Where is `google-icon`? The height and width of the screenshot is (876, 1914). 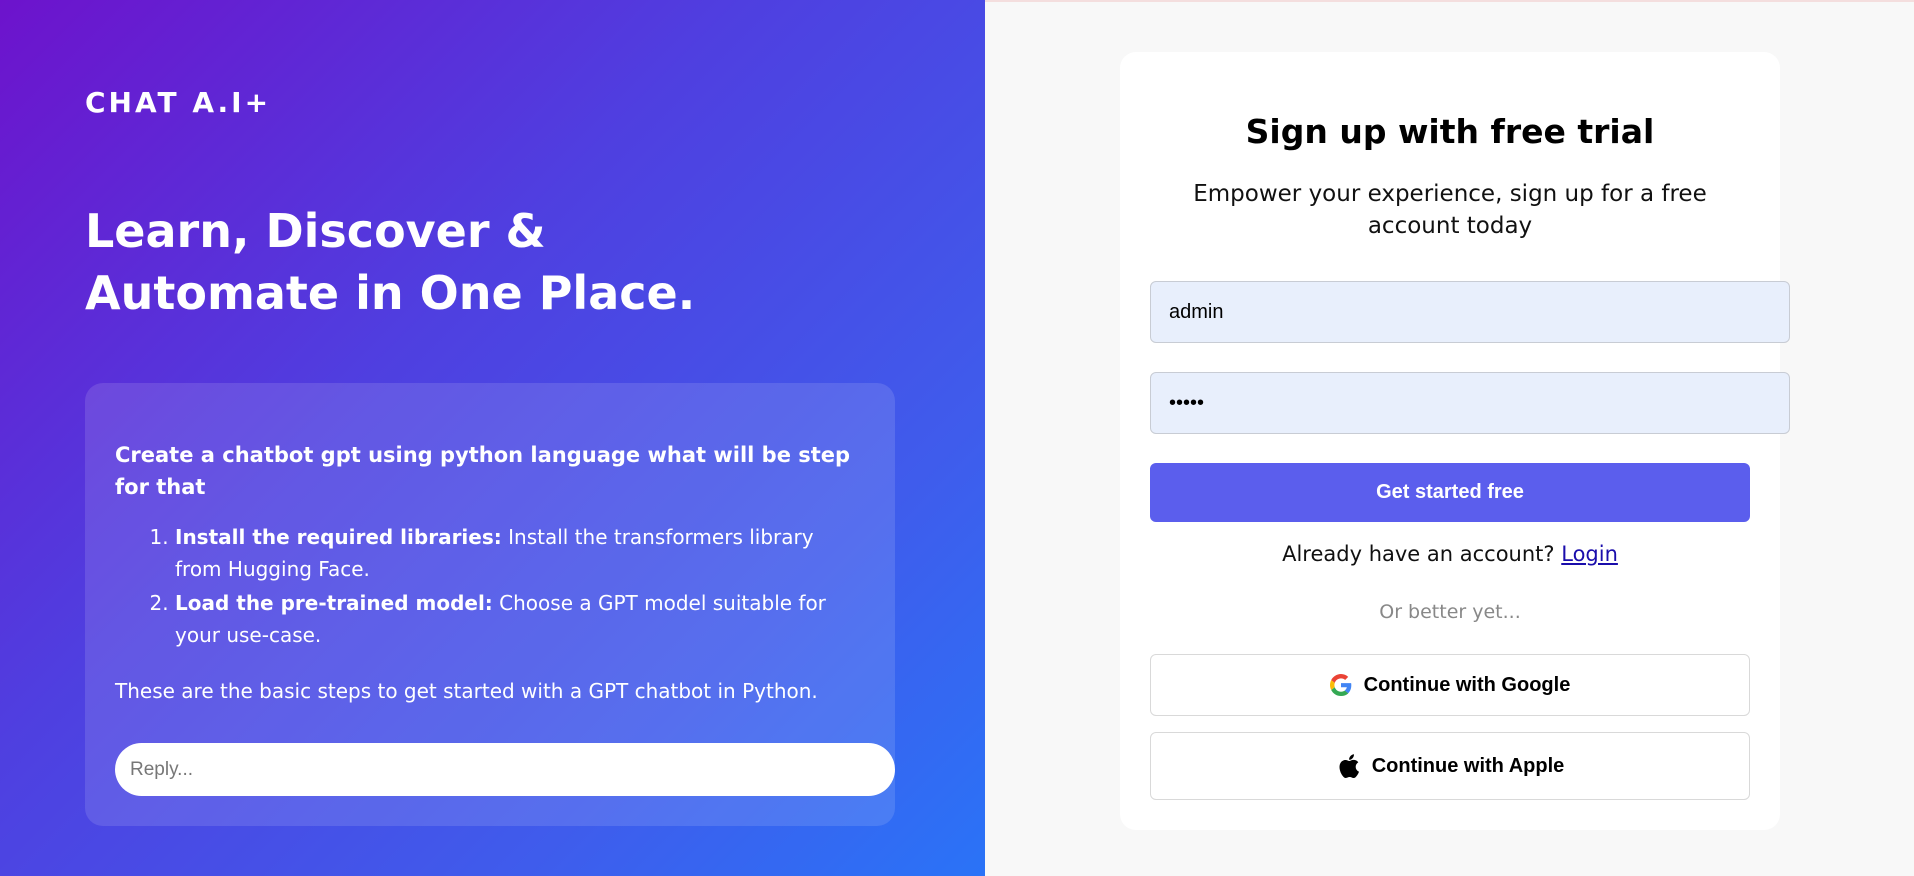 google-icon is located at coordinates (1340, 685).